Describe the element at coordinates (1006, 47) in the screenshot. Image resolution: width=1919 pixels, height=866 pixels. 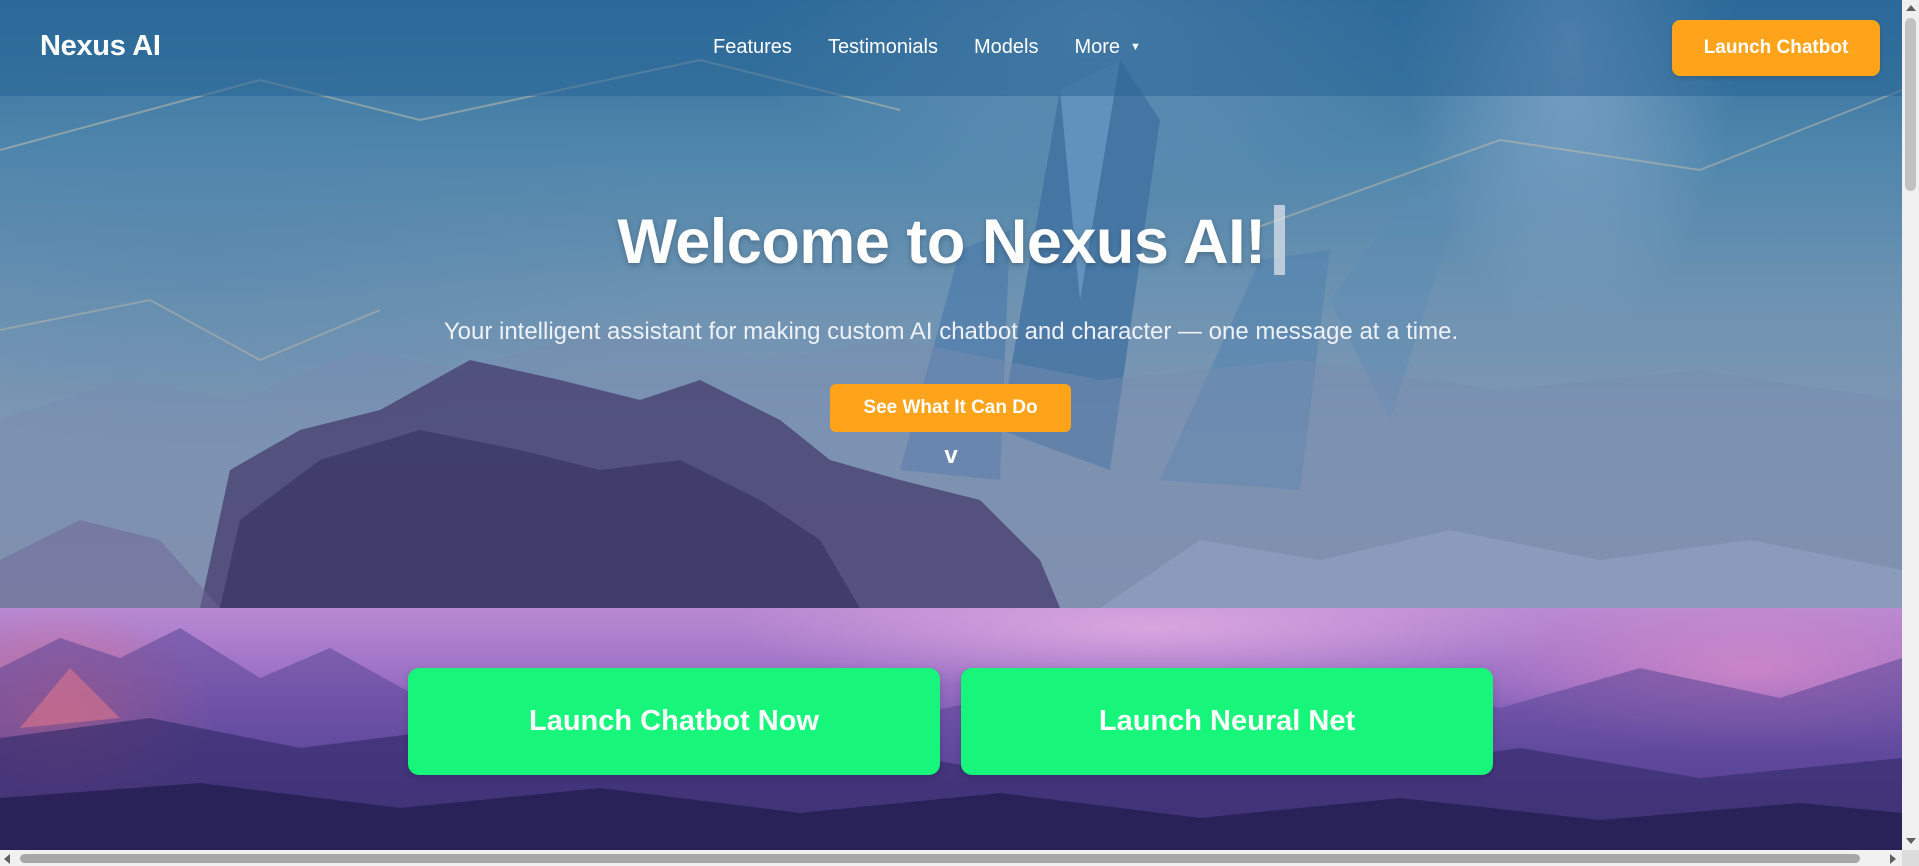
I see `nav-item-models: Models` at that location.